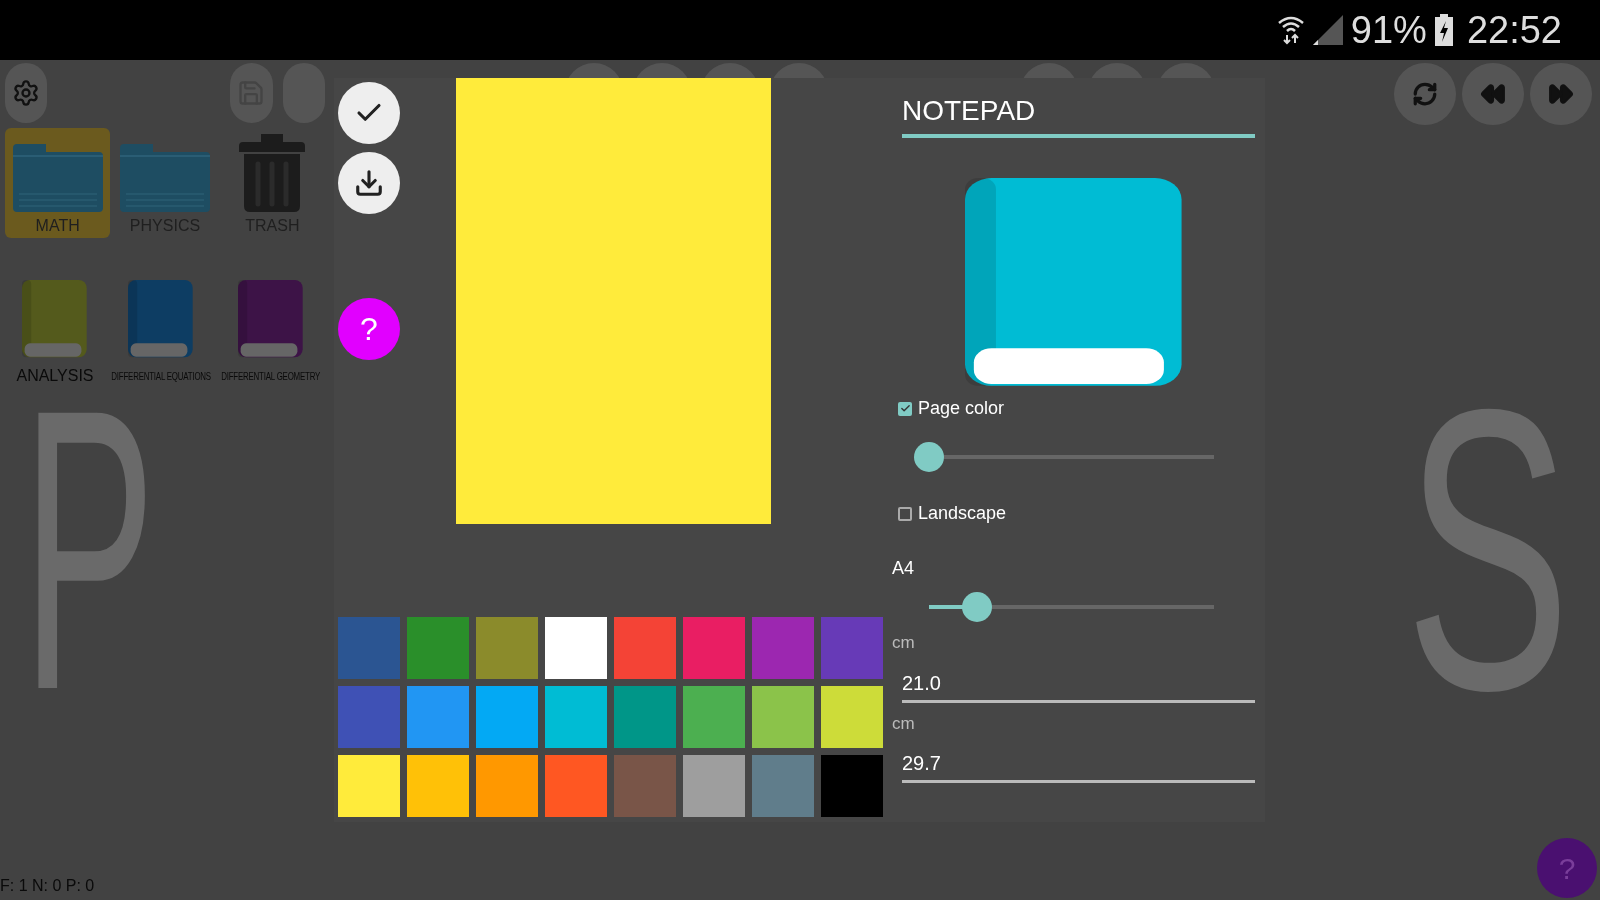 The width and height of the screenshot is (1600, 900). Describe the element at coordinates (272, 173) in the screenshot. I see `trash-icon` at that location.